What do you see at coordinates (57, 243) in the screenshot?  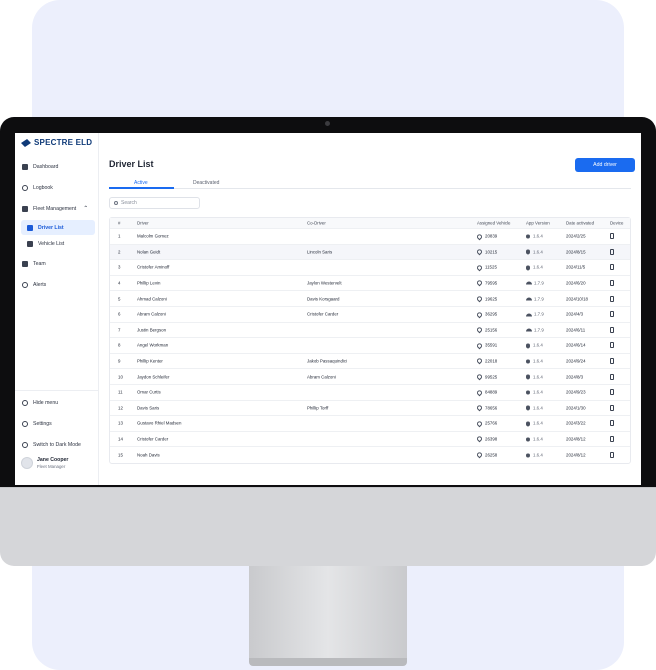 I see `sidebar-item-vehicle-list: Vehicle List` at bounding box center [57, 243].